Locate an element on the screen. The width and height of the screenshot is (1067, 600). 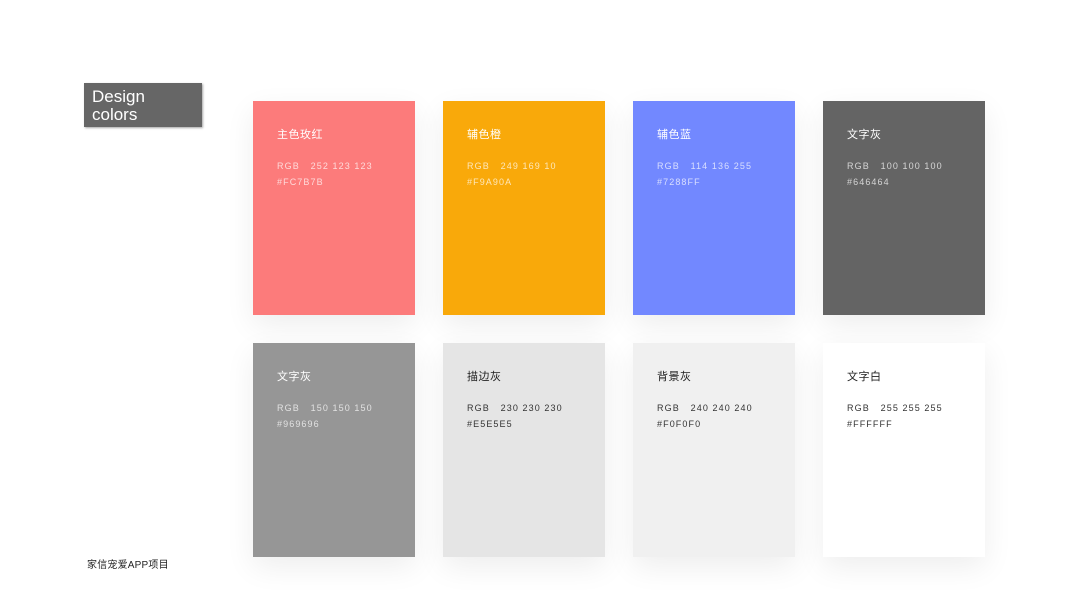
project-footer-label: 家信宠爱APP项目 is located at coordinates (128, 565).